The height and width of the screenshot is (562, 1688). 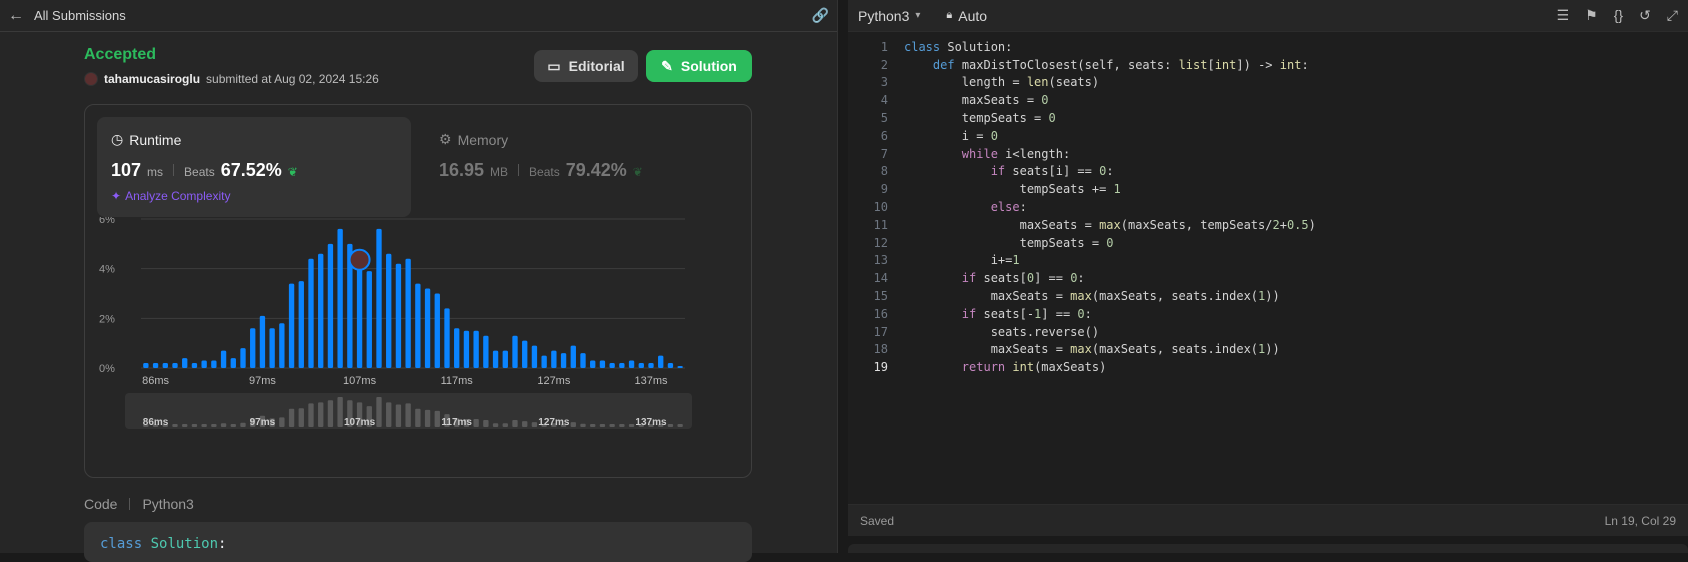 What do you see at coordinates (152, 79) in the screenshot?
I see `submitter-name: tahamucasiroglu` at bounding box center [152, 79].